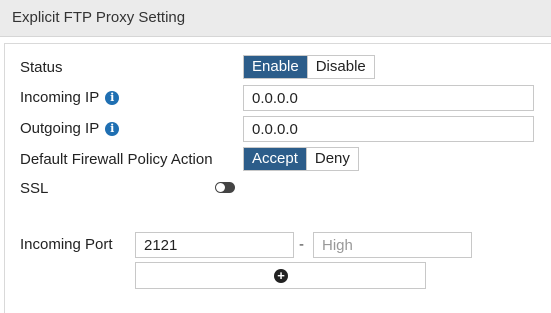 Image resolution: width=551 pixels, height=313 pixels. Describe the element at coordinates (388, 98) in the screenshot. I see `incoming-ip-input` at that location.